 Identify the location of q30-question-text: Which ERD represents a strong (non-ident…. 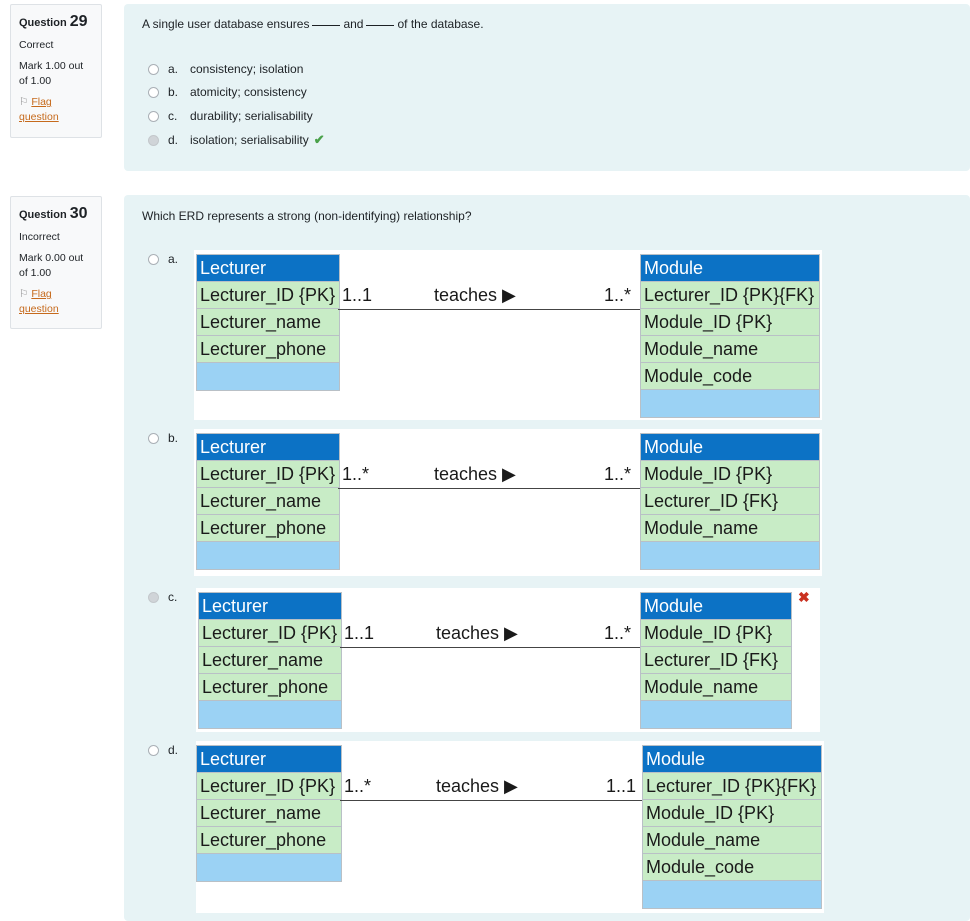
(307, 216).